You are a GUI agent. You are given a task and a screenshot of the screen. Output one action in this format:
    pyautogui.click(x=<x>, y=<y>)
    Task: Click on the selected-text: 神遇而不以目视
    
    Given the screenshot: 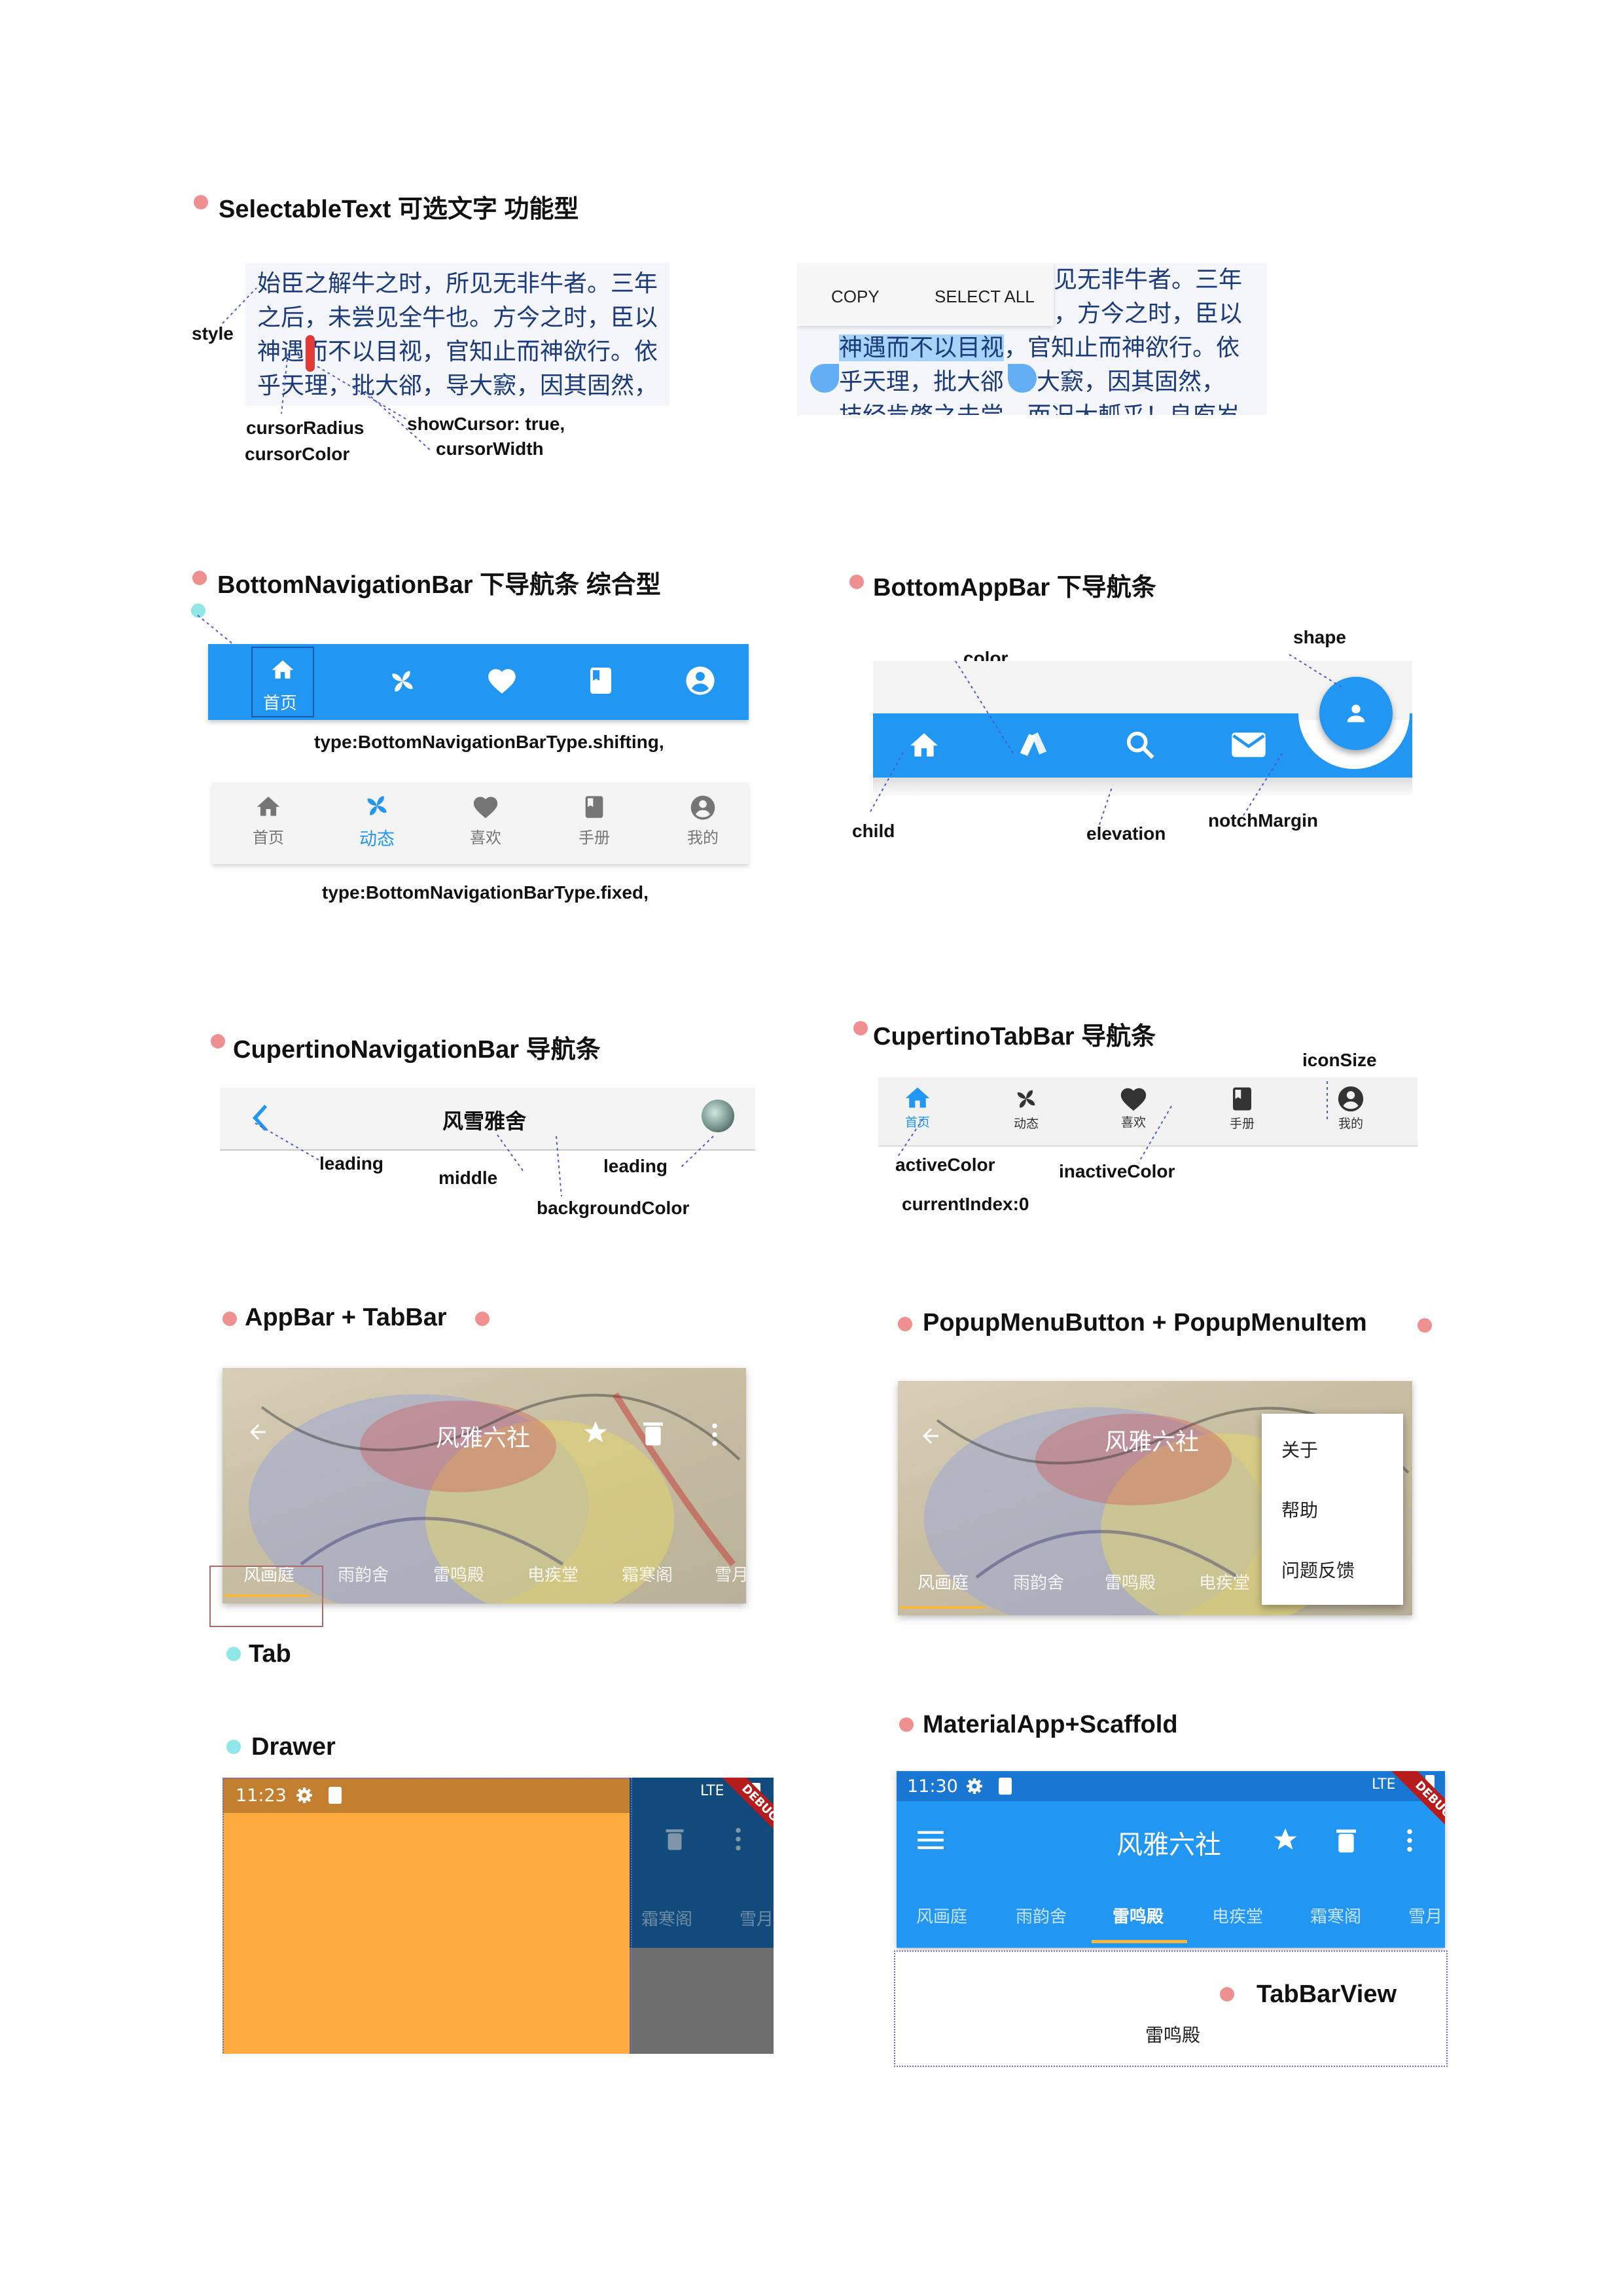 What is the action you would take?
    pyautogui.click(x=922, y=347)
    